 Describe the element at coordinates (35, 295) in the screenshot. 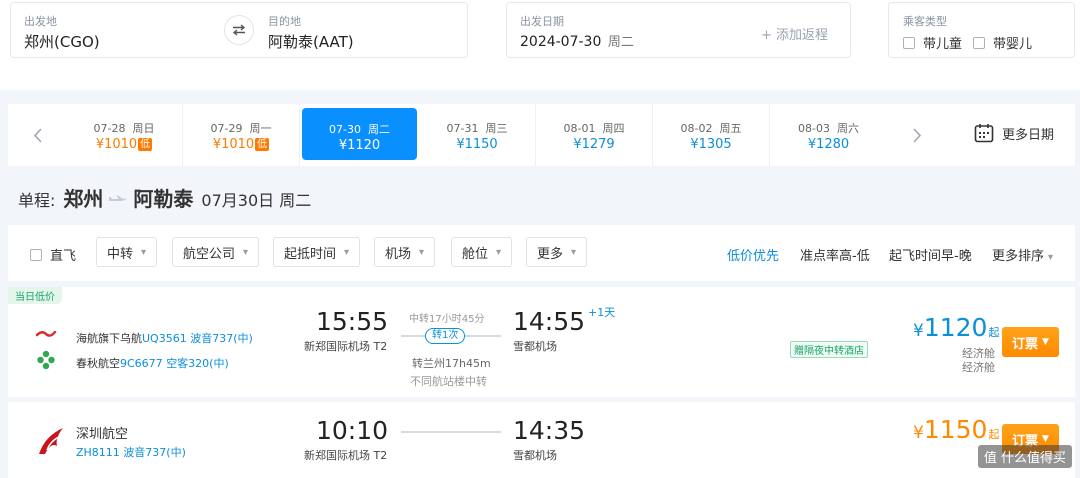

I see `daily-low-badge: 当日低价` at that location.